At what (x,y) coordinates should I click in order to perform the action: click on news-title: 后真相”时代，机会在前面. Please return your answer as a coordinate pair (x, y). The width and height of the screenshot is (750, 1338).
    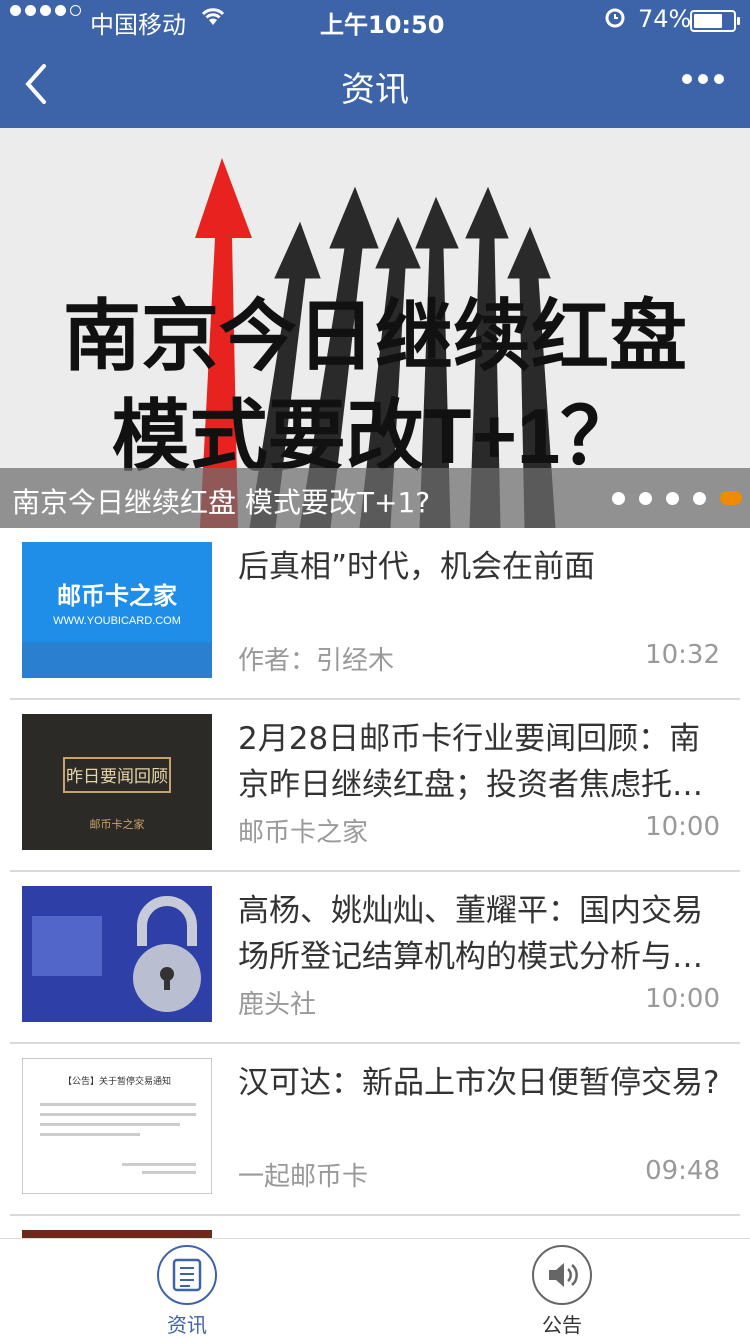
    Looking at the image, I should click on (482, 567).